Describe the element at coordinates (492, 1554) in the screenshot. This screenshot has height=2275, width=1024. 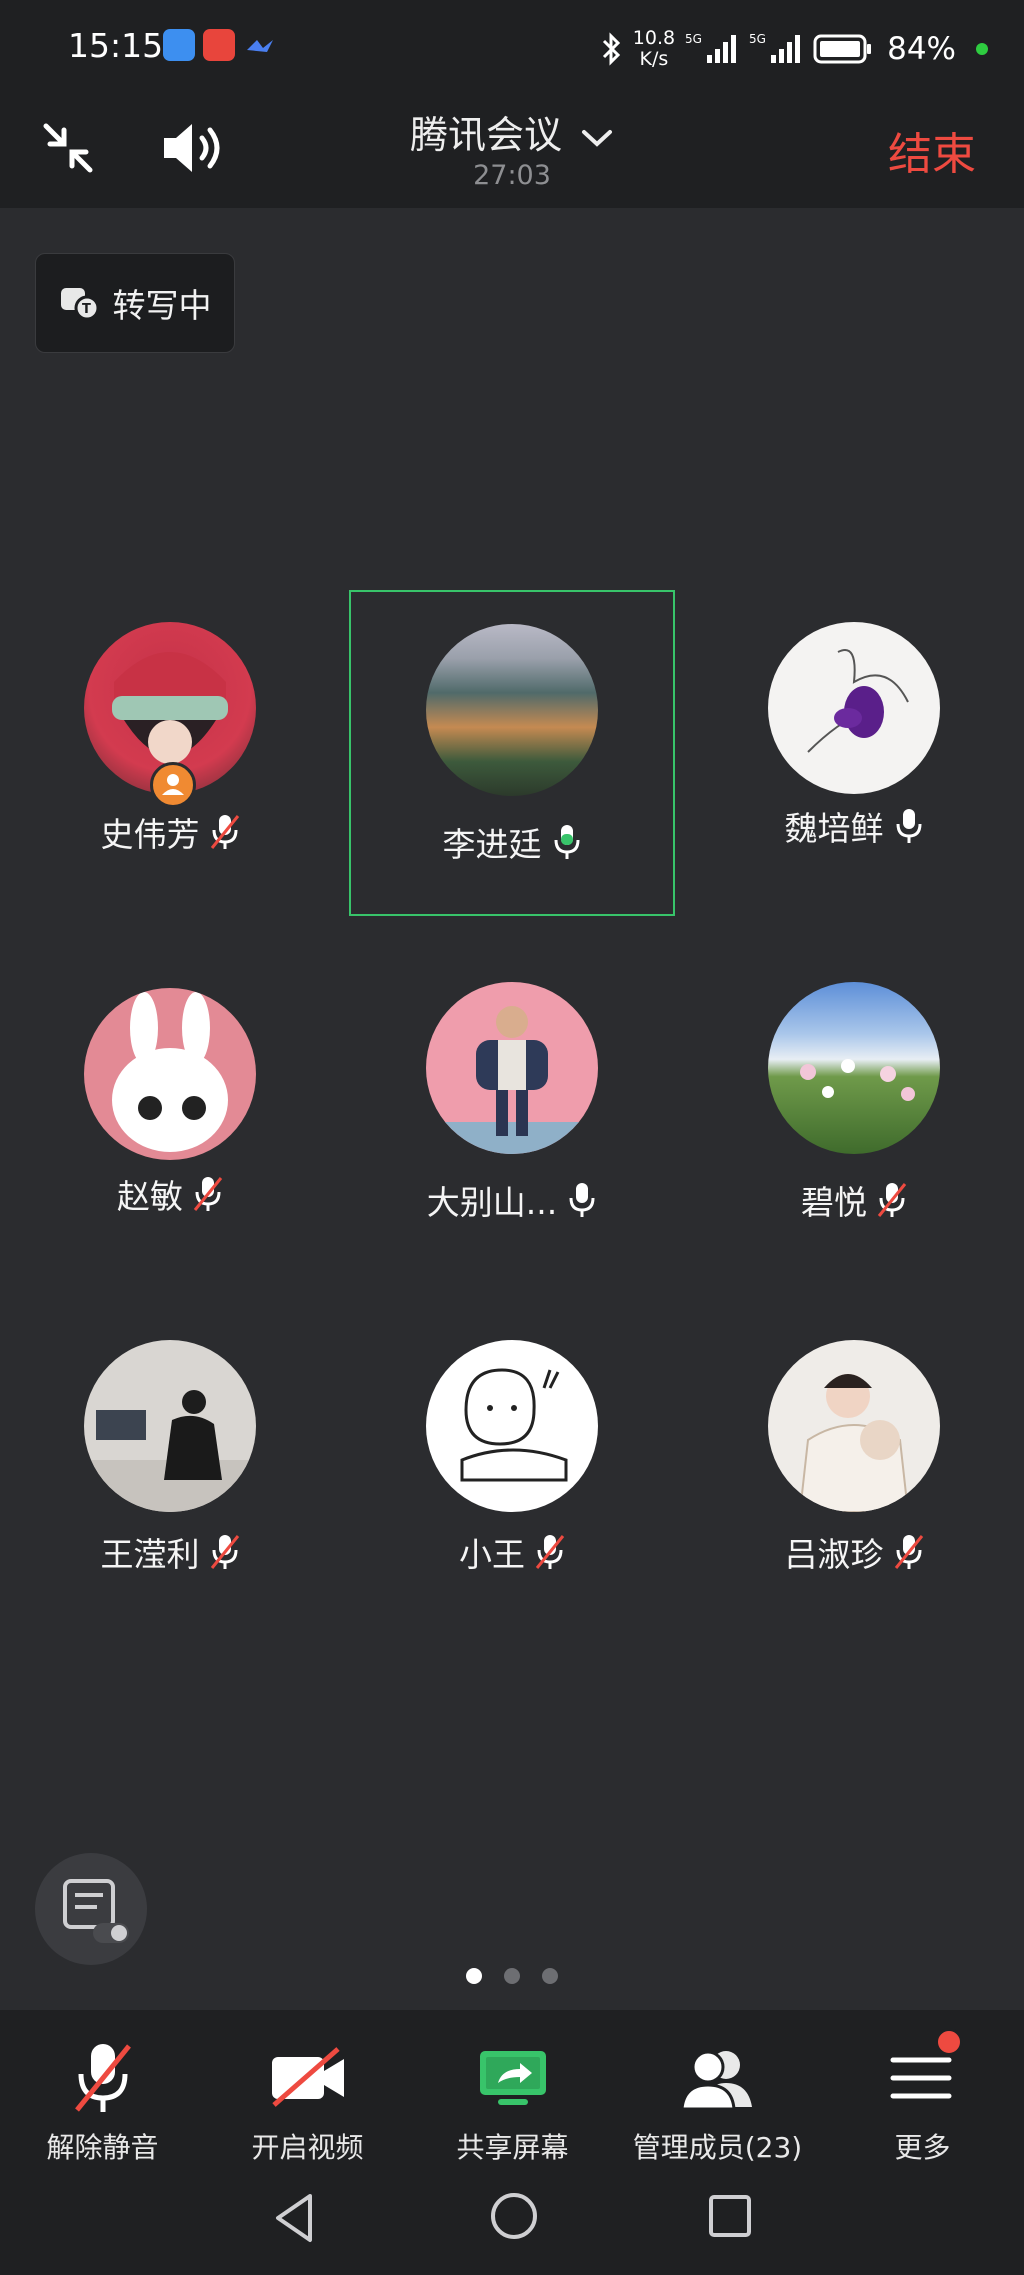
I see `participant-name: 小王` at that location.